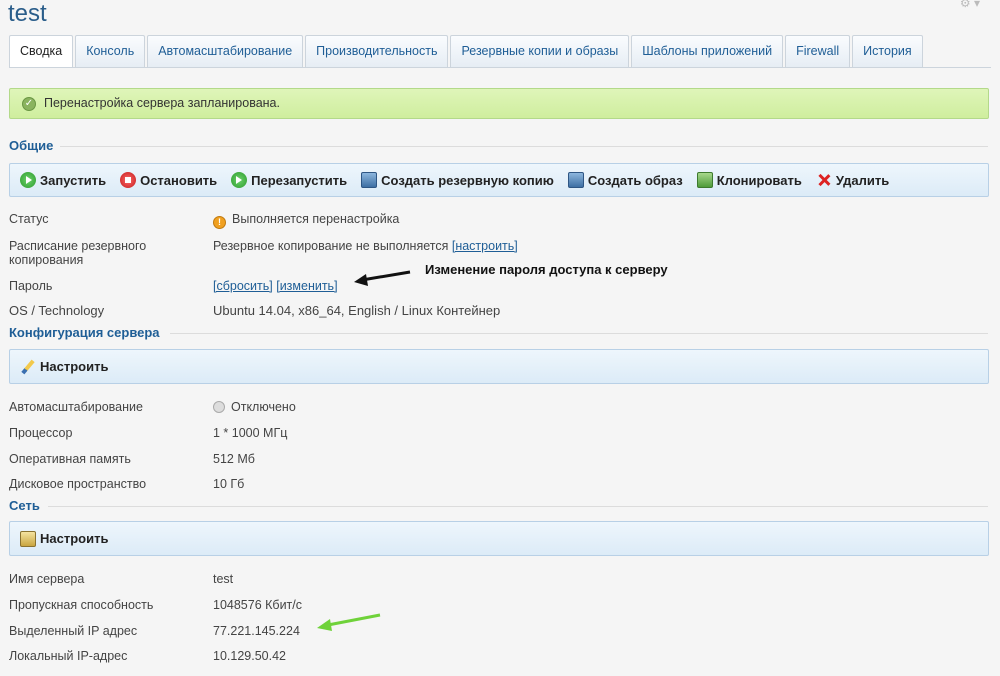 This screenshot has height=676, width=1000. What do you see at coordinates (377, 51) in the screenshot?
I see `tab-performance: Производительность` at bounding box center [377, 51].